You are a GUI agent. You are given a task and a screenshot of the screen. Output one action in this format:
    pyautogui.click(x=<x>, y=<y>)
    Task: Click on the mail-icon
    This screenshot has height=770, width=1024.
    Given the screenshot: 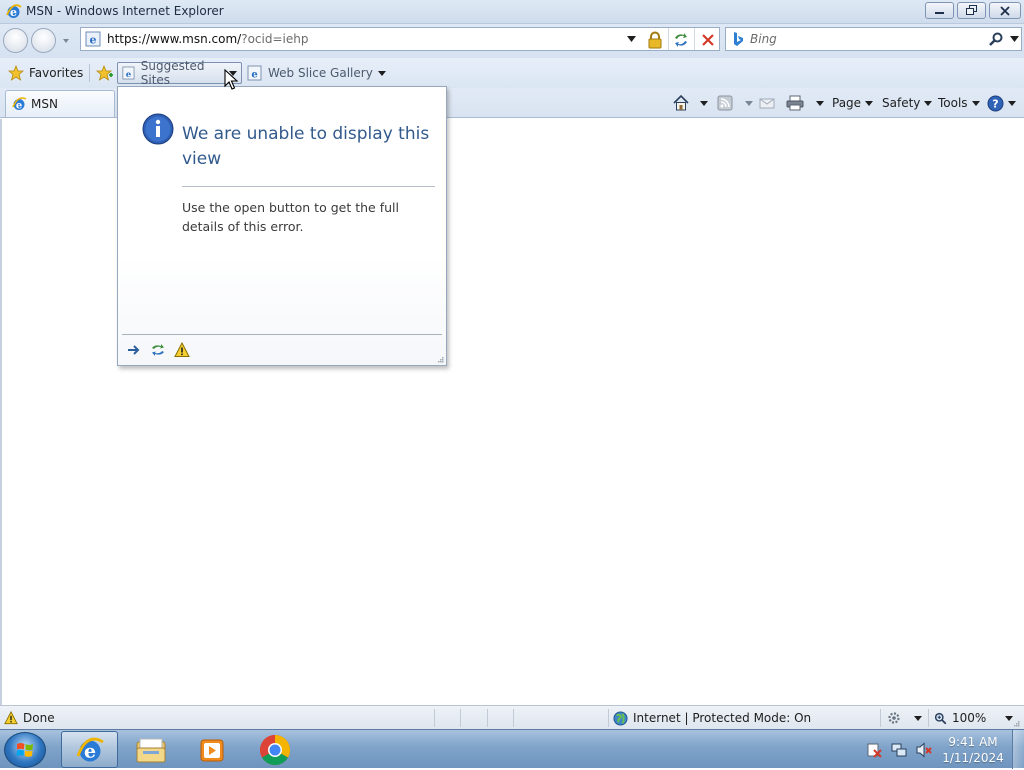 What is the action you would take?
    pyautogui.click(x=767, y=103)
    